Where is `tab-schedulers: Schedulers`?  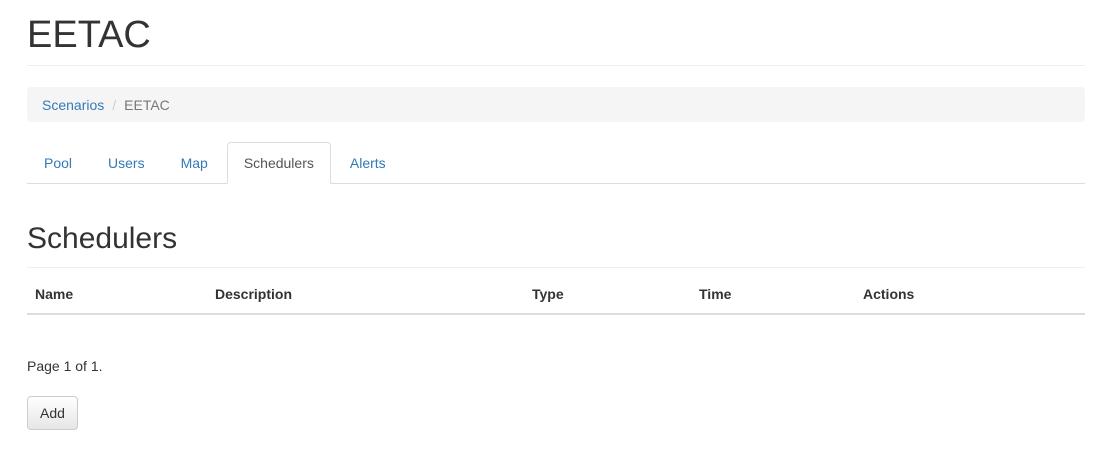
tab-schedulers: Schedulers is located at coordinates (278, 163).